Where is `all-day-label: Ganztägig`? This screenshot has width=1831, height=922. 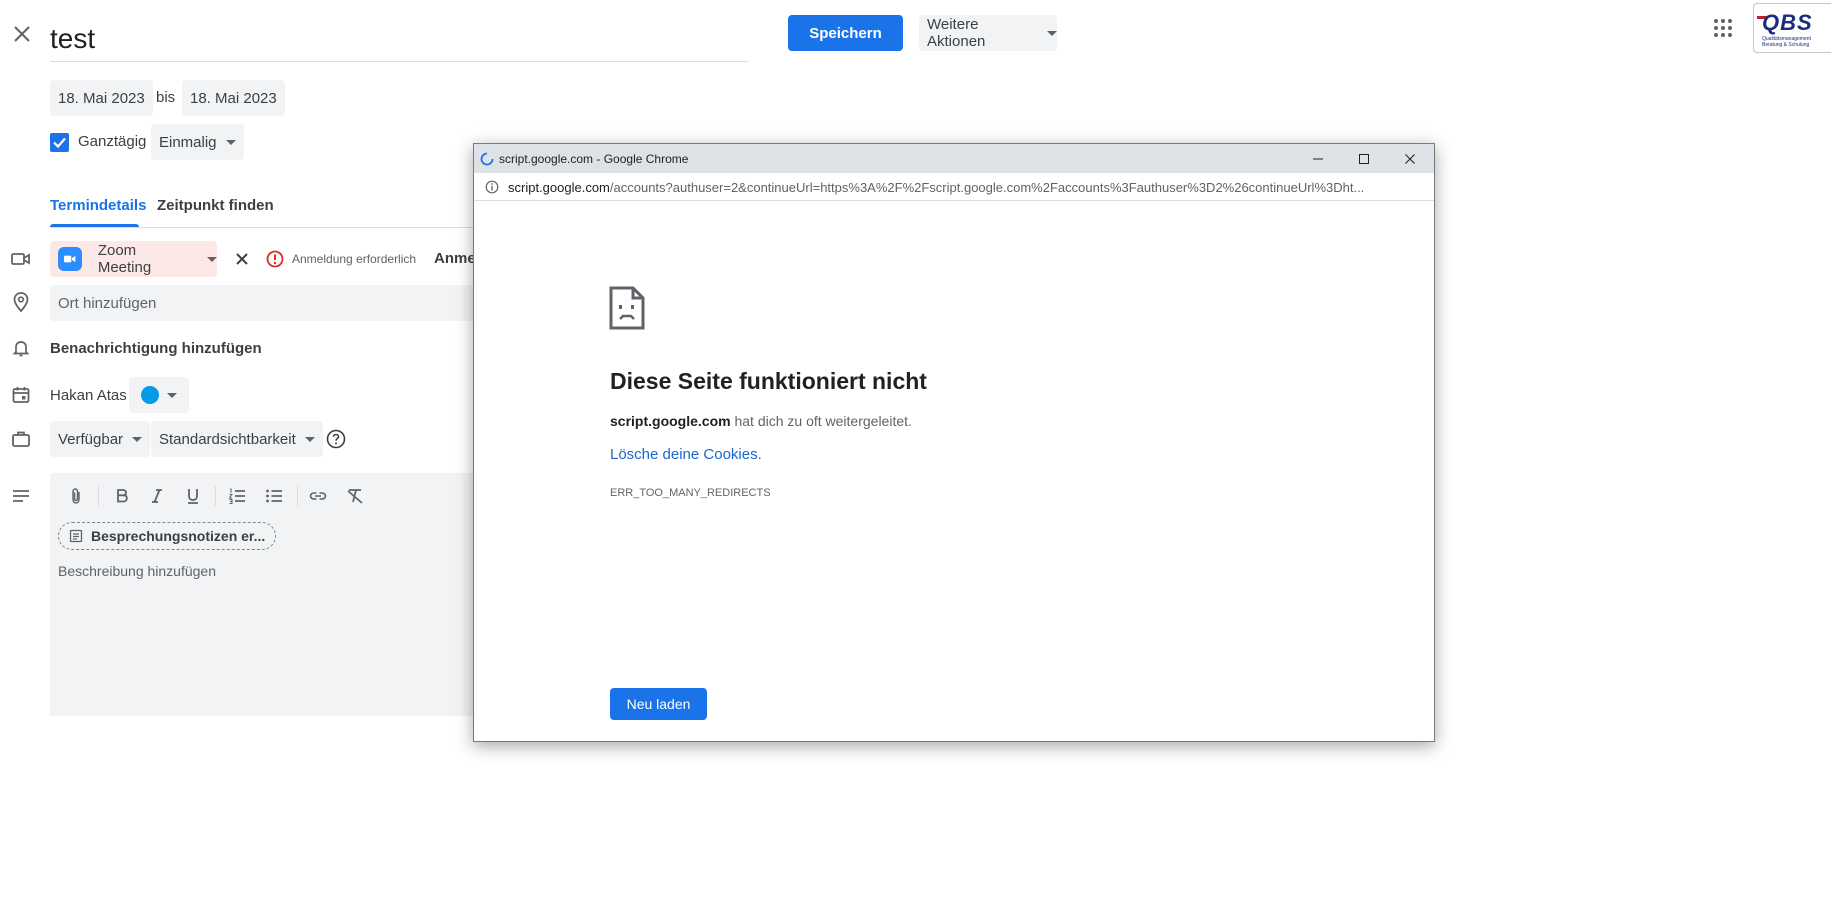
all-day-label: Ganztägig is located at coordinates (112, 141).